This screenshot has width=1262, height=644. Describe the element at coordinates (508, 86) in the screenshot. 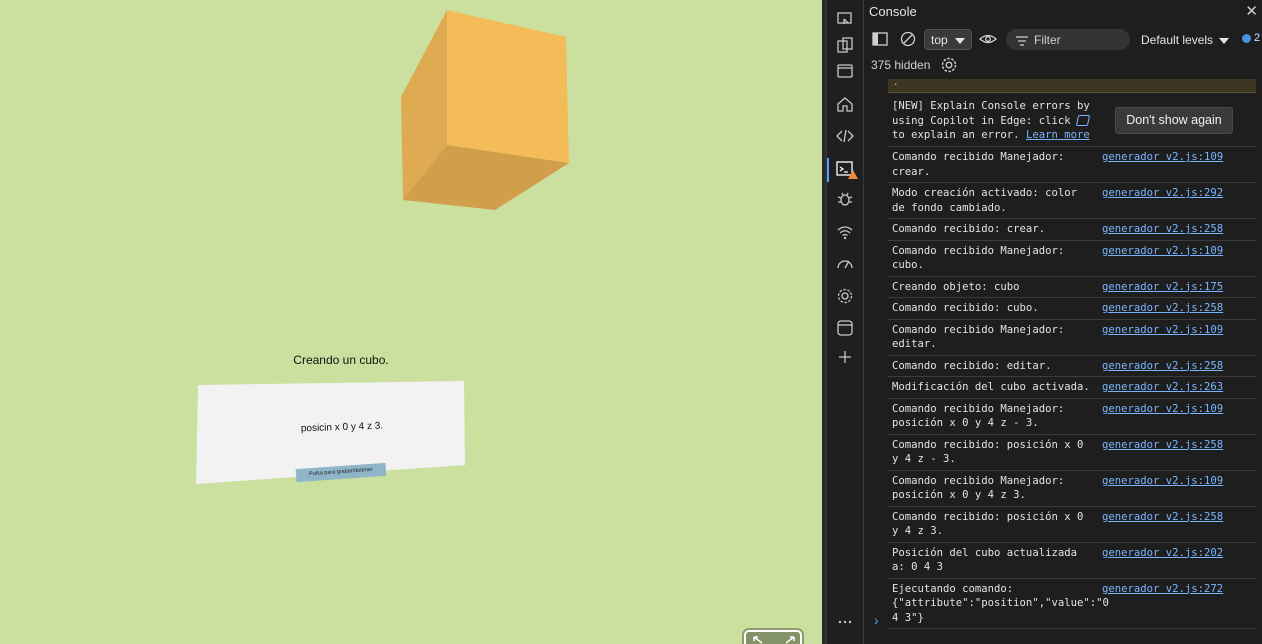

I see `cube-front-face` at that location.